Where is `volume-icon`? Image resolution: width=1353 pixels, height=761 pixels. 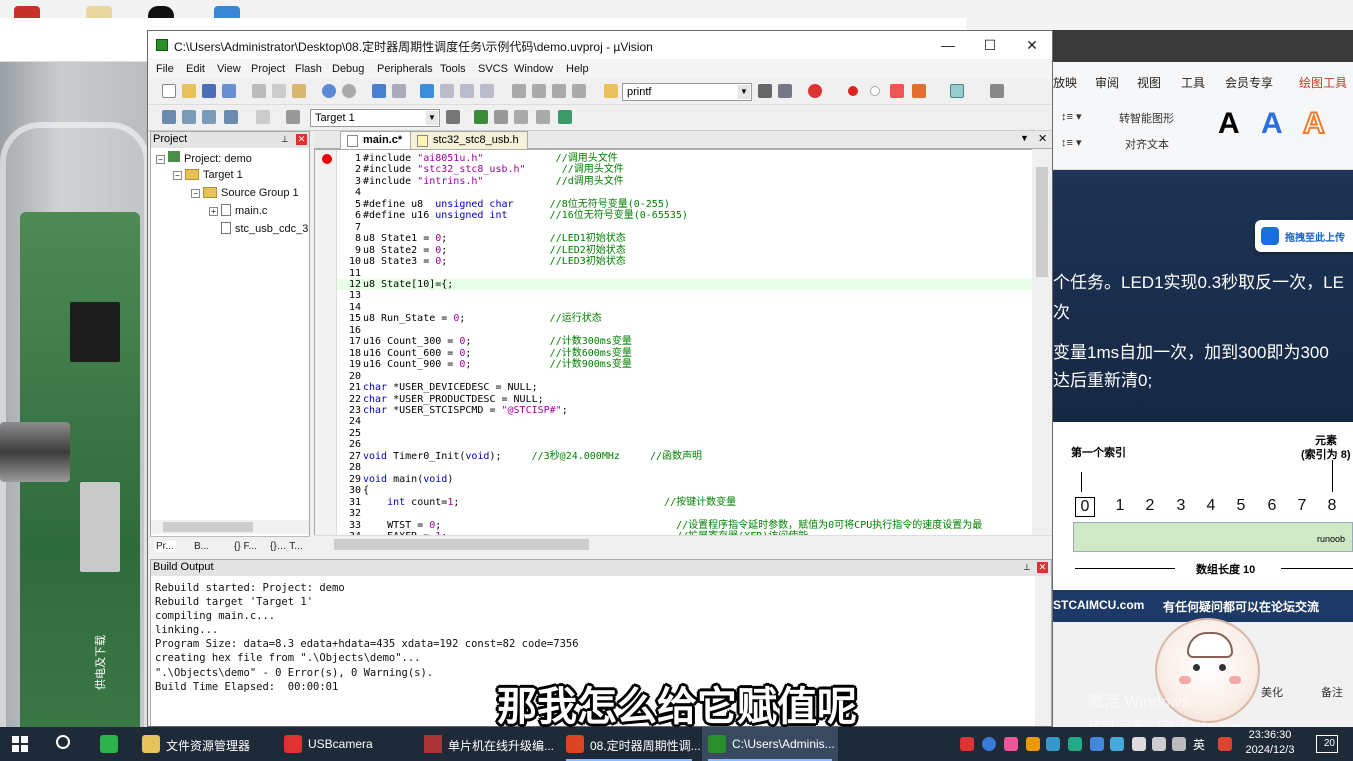 volume-icon is located at coordinates (1159, 744).